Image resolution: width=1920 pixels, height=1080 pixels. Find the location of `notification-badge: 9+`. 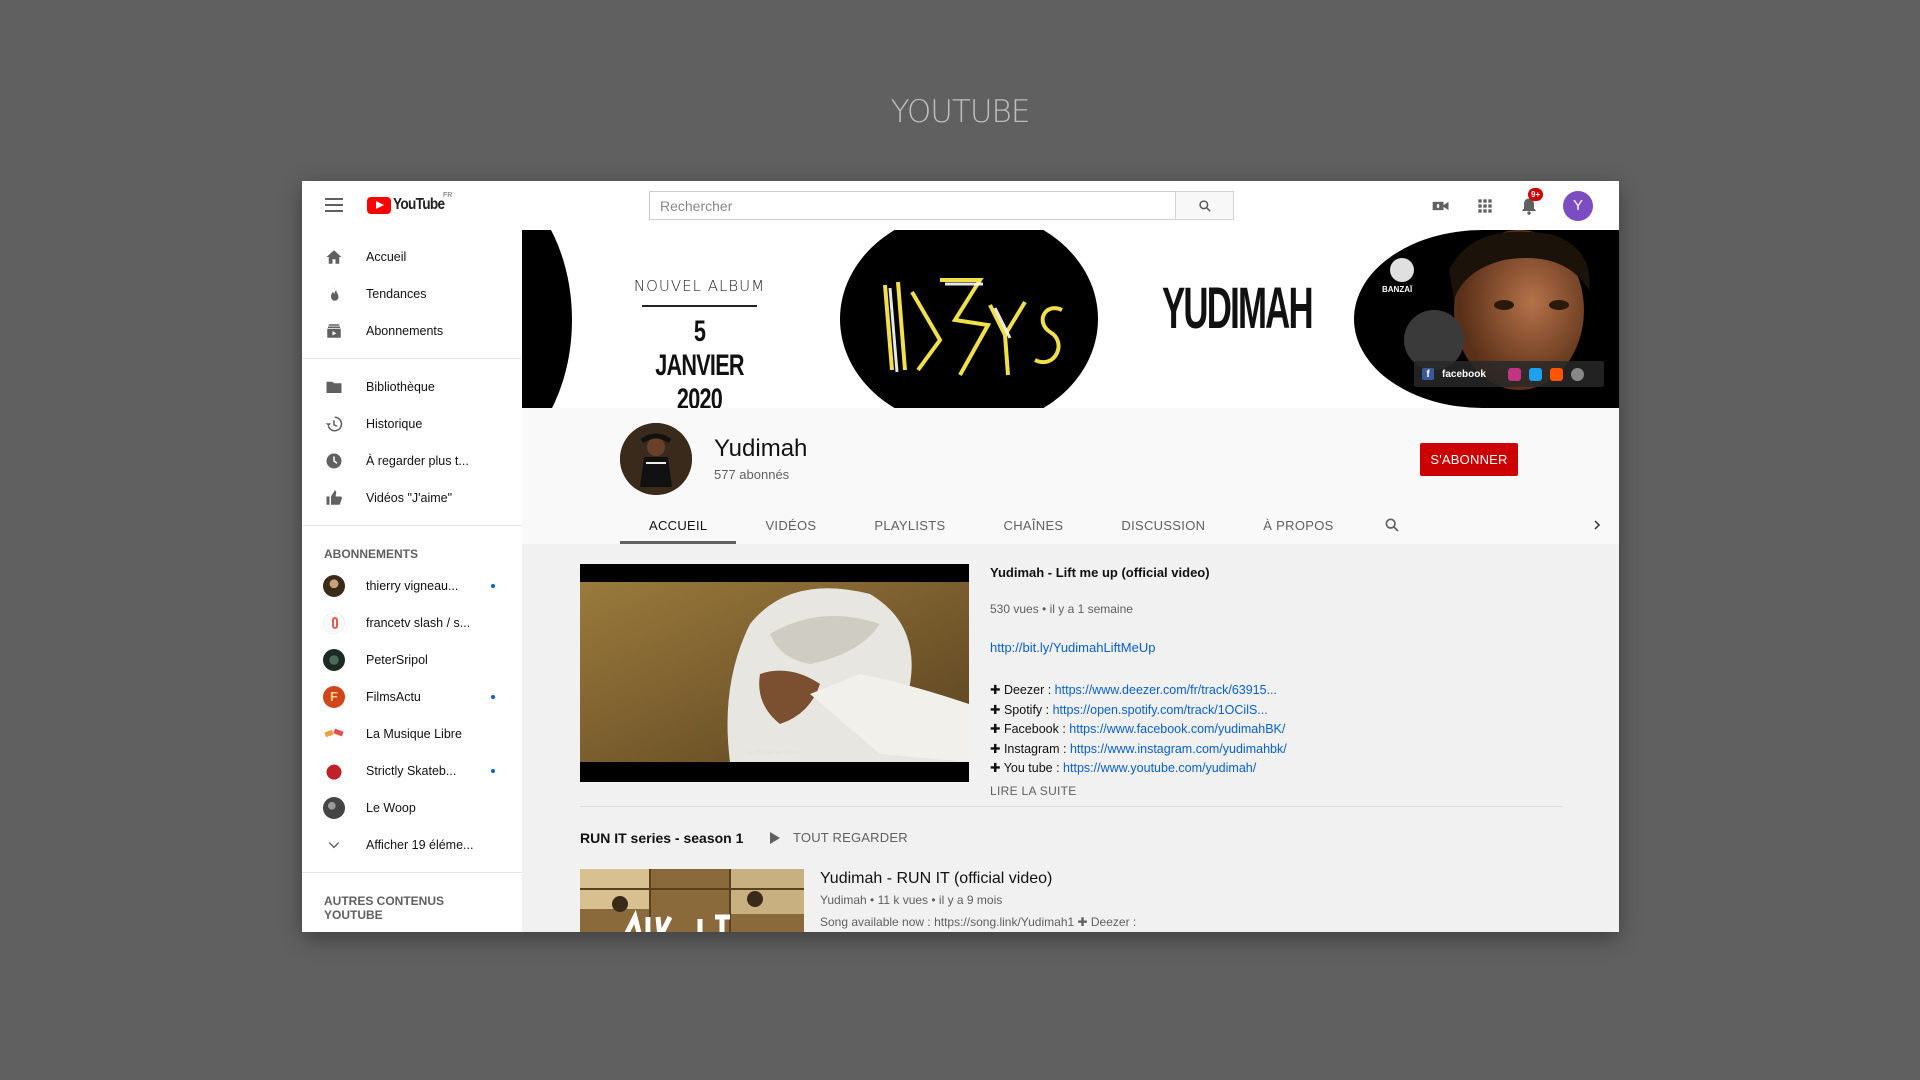

notification-badge: 9+ is located at coordinates (1536, 194).